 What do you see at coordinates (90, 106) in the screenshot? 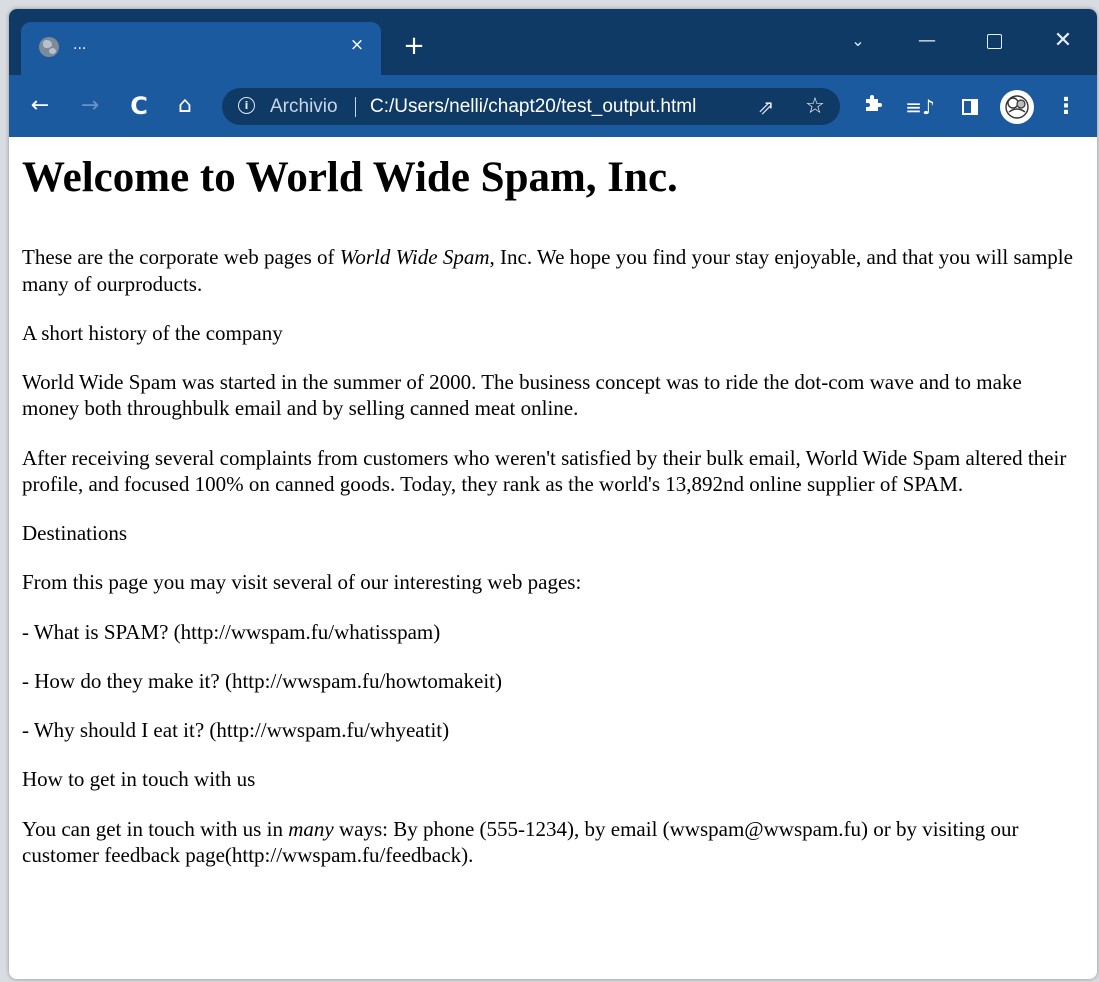
I see `forward-button: →` at bounding box center [90, 106].